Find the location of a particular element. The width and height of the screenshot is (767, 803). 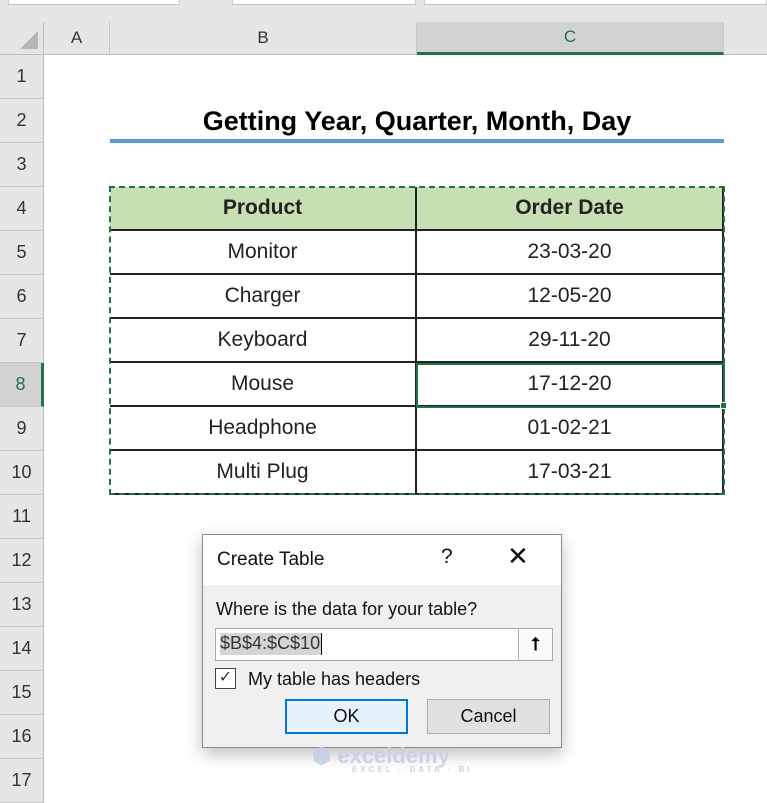

row-header-3: 3 is located at coordinates (22, 165).